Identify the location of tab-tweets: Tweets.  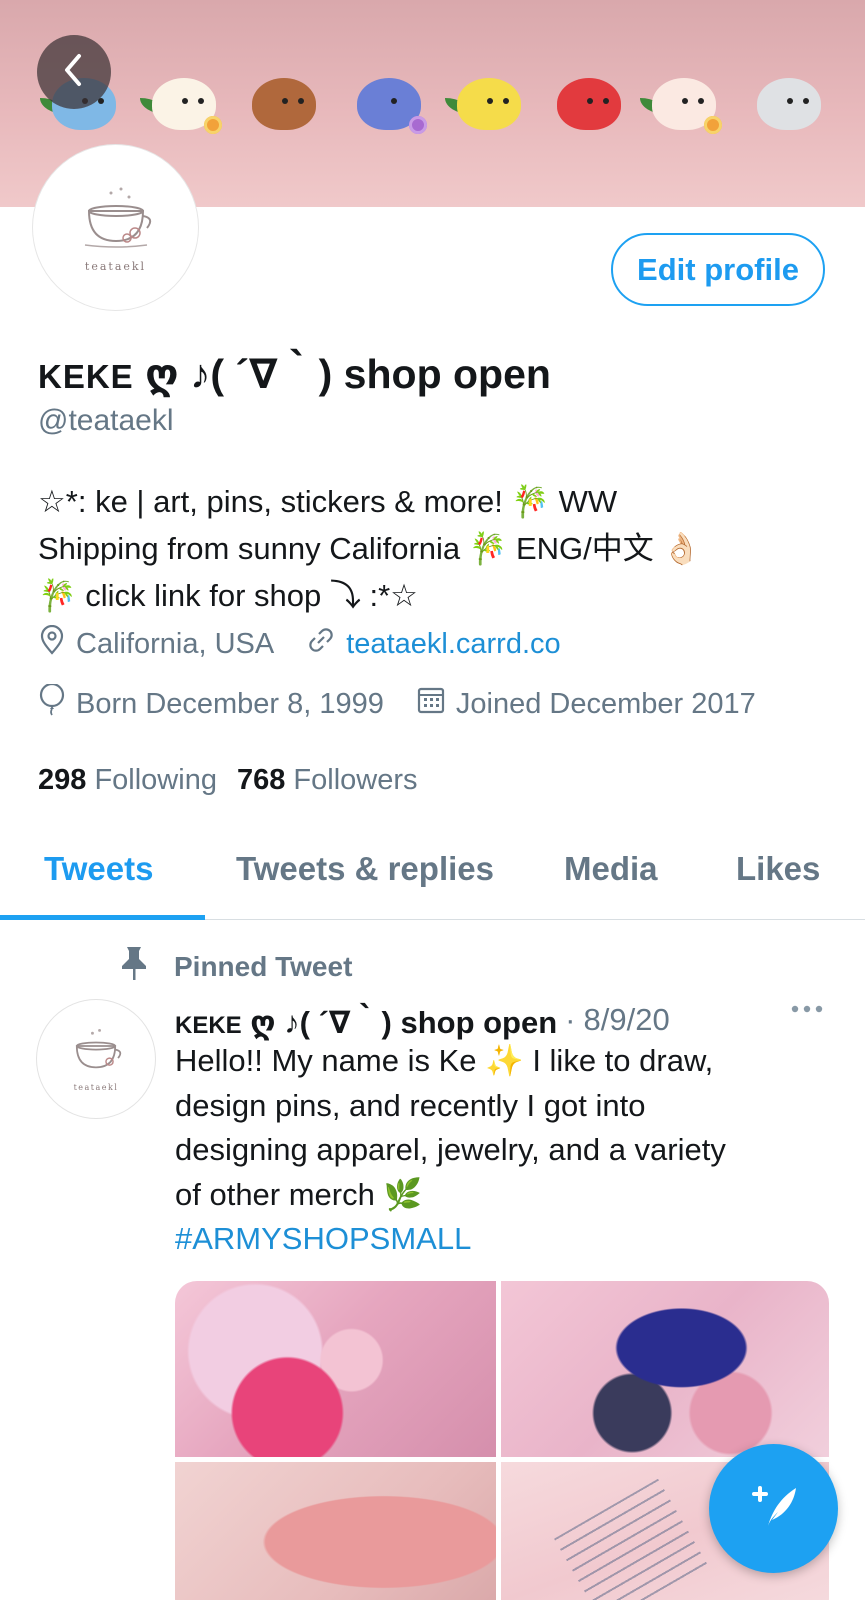
(98, 869).